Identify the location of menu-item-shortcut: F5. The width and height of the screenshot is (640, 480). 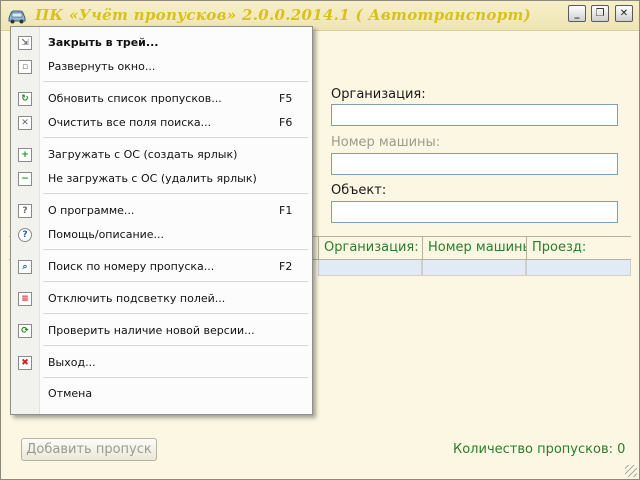
(286, 98).